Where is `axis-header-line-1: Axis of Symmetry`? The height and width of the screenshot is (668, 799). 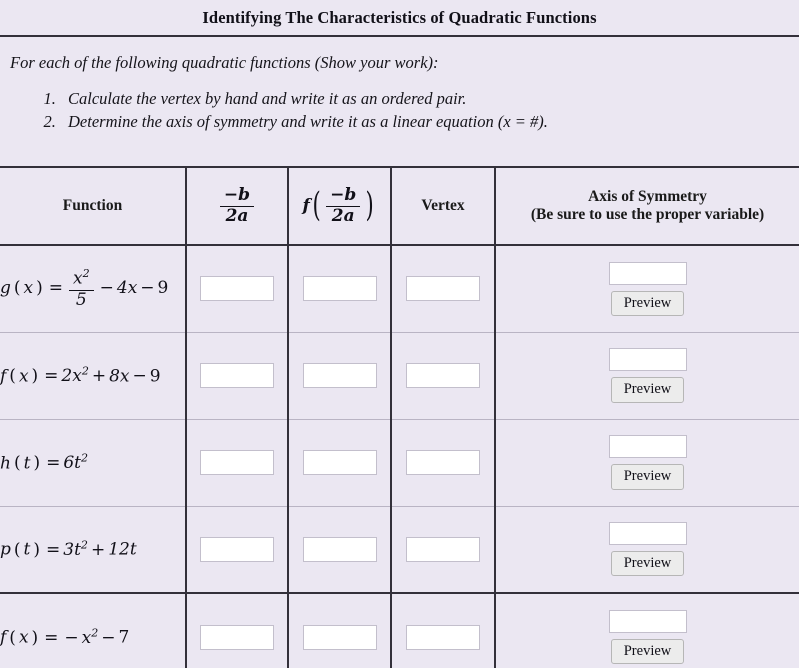 axis-header-line-1: Axis of Symmetry is located at coordinates (647, 196).